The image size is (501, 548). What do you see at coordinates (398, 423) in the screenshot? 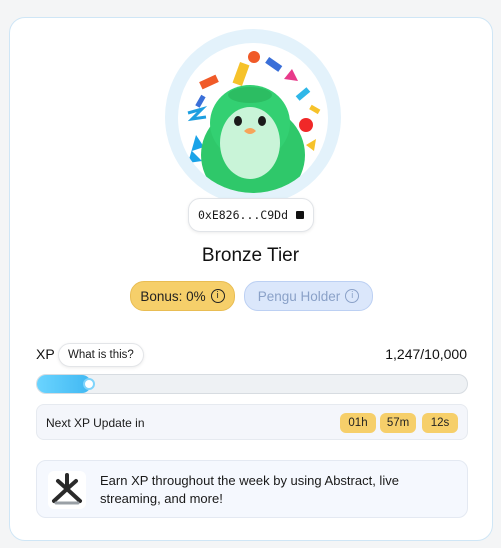
I see `countdown-minutes: 57m` at bounding box center [398, 423].